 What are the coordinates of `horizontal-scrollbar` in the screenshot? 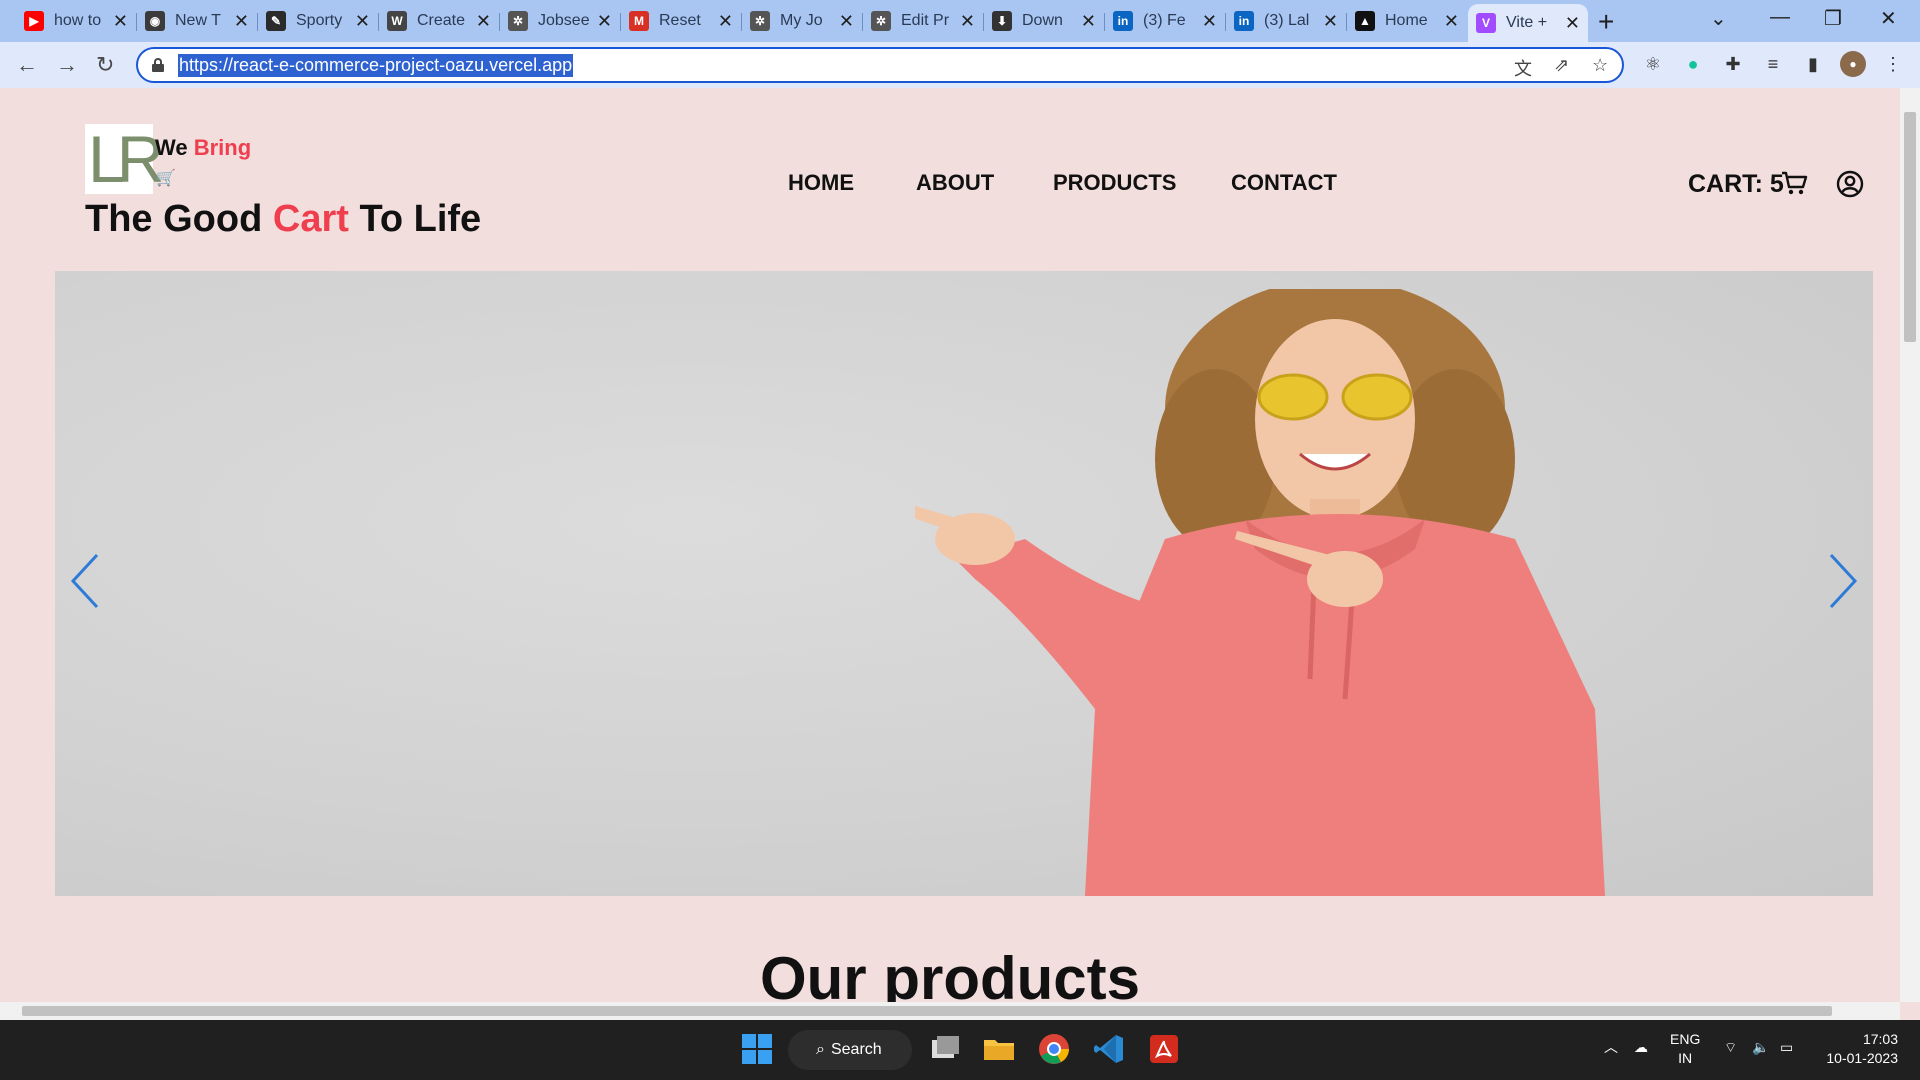 It's located at (950, 1011).